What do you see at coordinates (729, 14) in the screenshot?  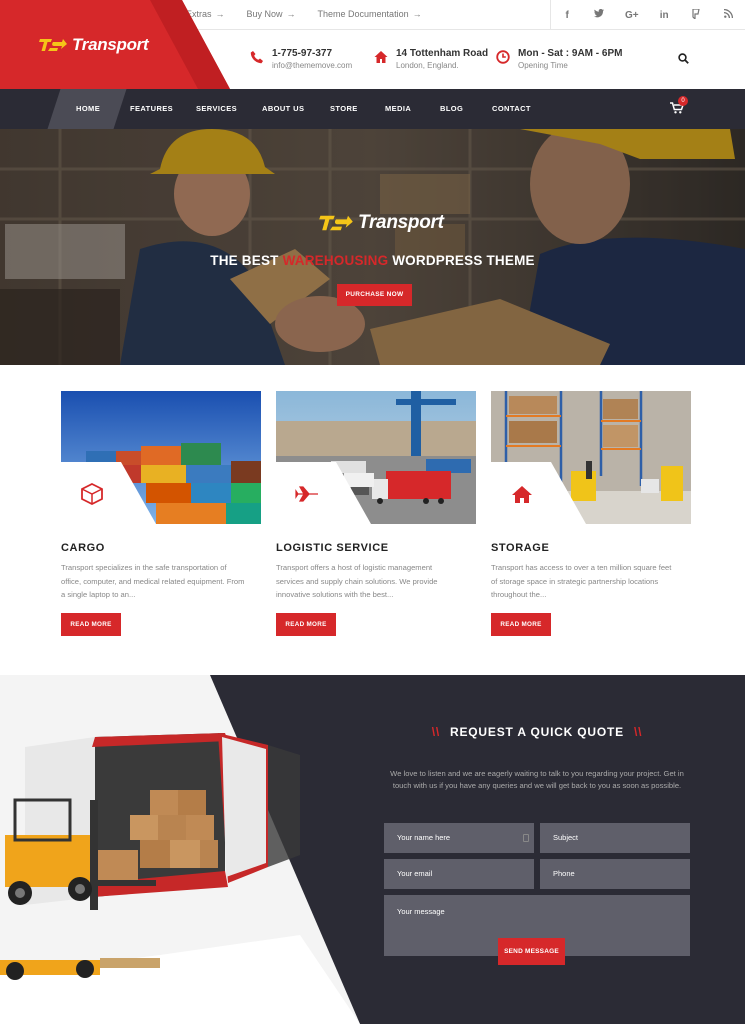 I see `rss-icon` at bounding box center [729, 14].